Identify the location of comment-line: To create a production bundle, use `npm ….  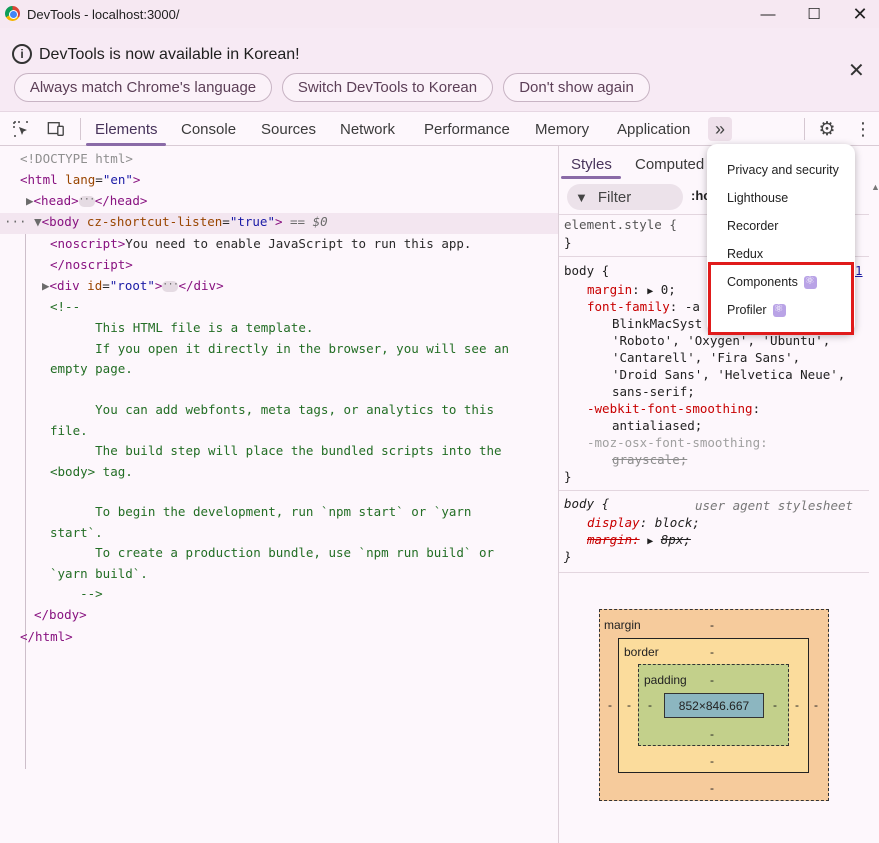
(272, 552).